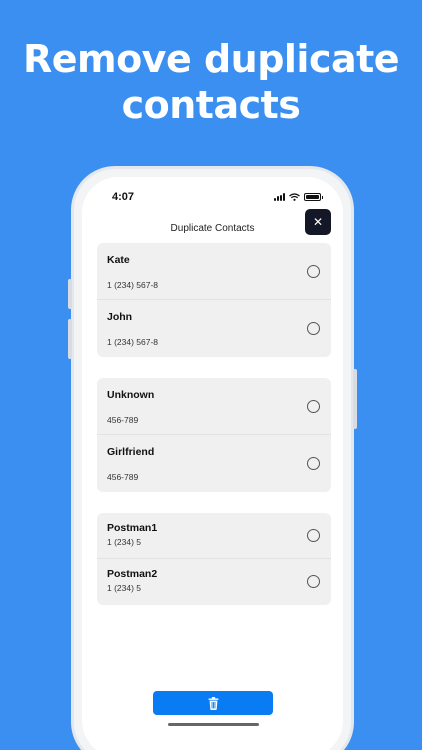 Image resolution: width=422 pixels, height=750 pixels. I want to click on trash-icon, so click(213, 703).